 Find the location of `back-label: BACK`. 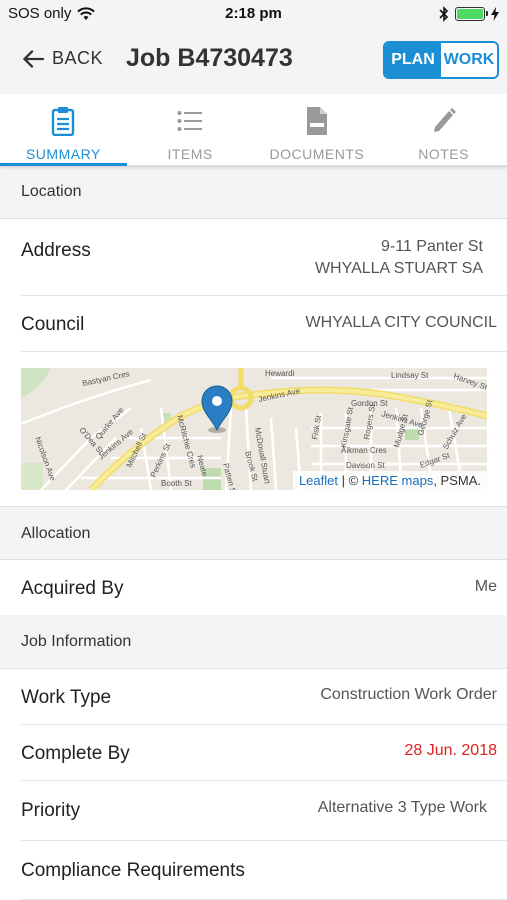

back-label: BACK is located at coordinates (78, 58).